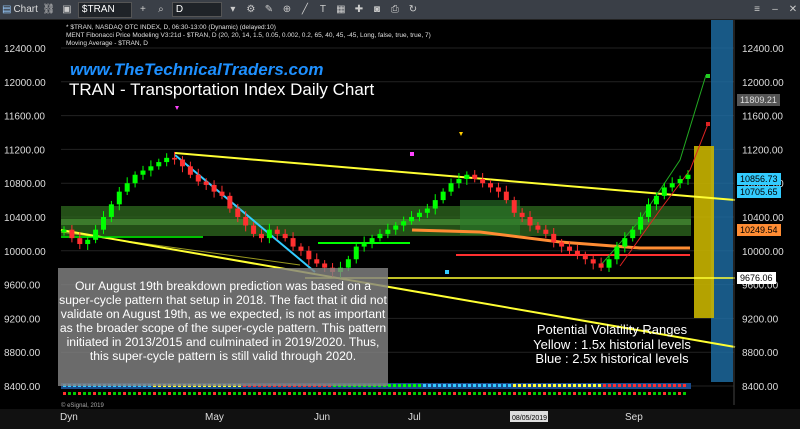 The image size is (800, 429). Describe the element at coordinates (395, 10) in the screenshot. I see `print-icon: ⎙` at that location.